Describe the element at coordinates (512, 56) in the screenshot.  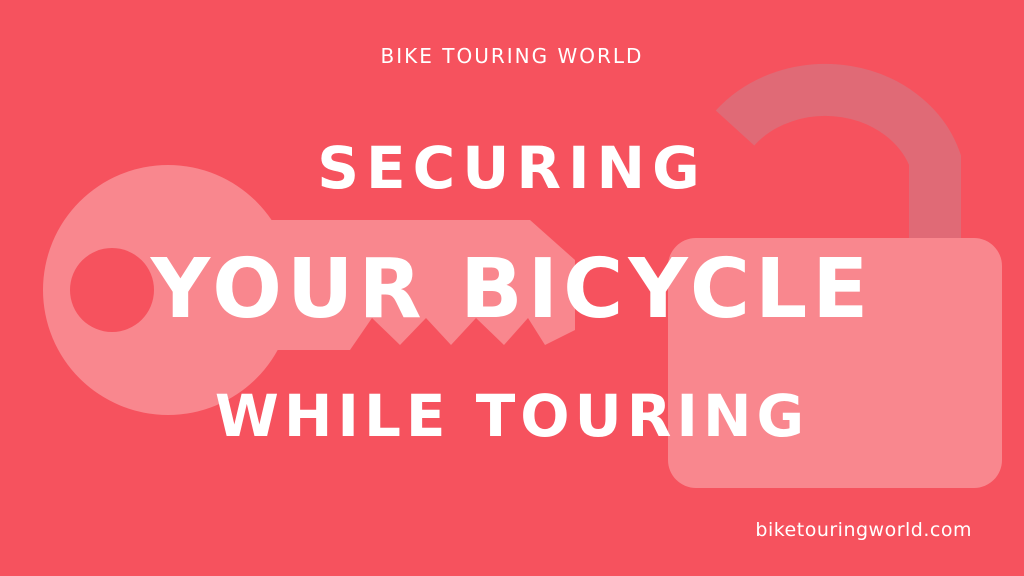
I see `brand-name: BIKE TOURING WORLD` at that location.